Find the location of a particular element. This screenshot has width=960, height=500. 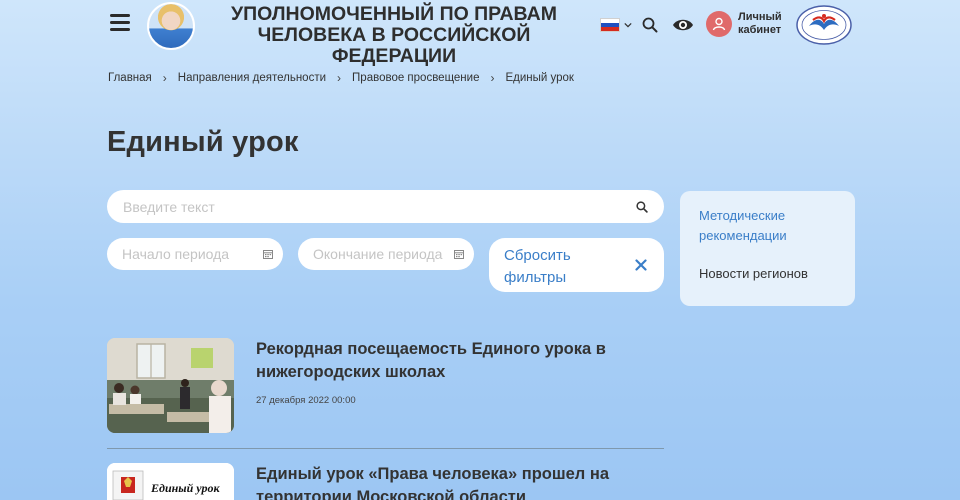

end-date-field is located at coordinates (386, 254).